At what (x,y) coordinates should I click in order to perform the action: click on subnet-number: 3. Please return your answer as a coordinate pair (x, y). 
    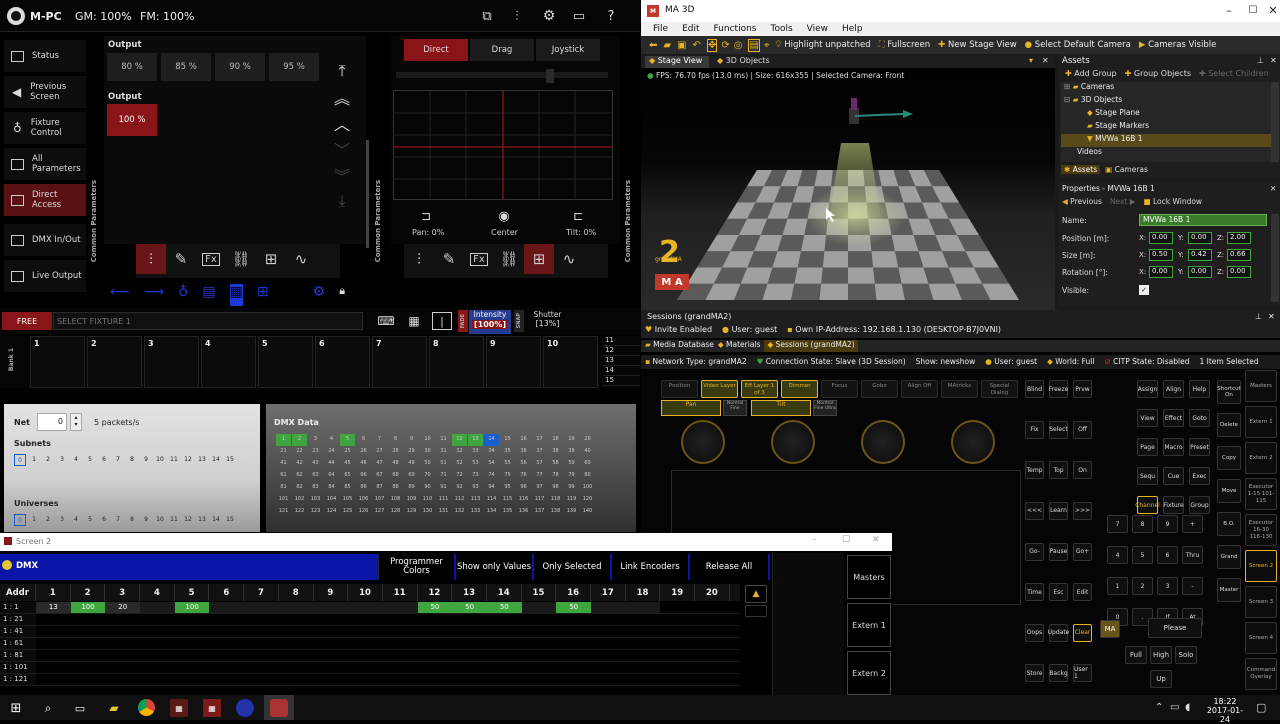
    Looking at the image, I should click on (62, 460).